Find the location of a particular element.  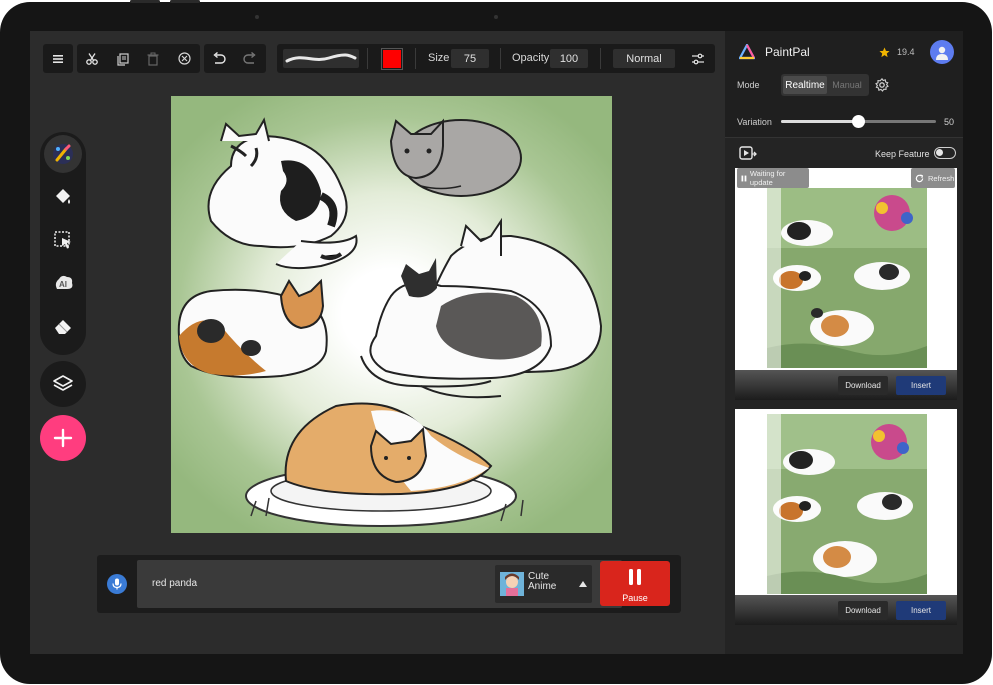

edit-tools-group is located at coordinates (138, 58).